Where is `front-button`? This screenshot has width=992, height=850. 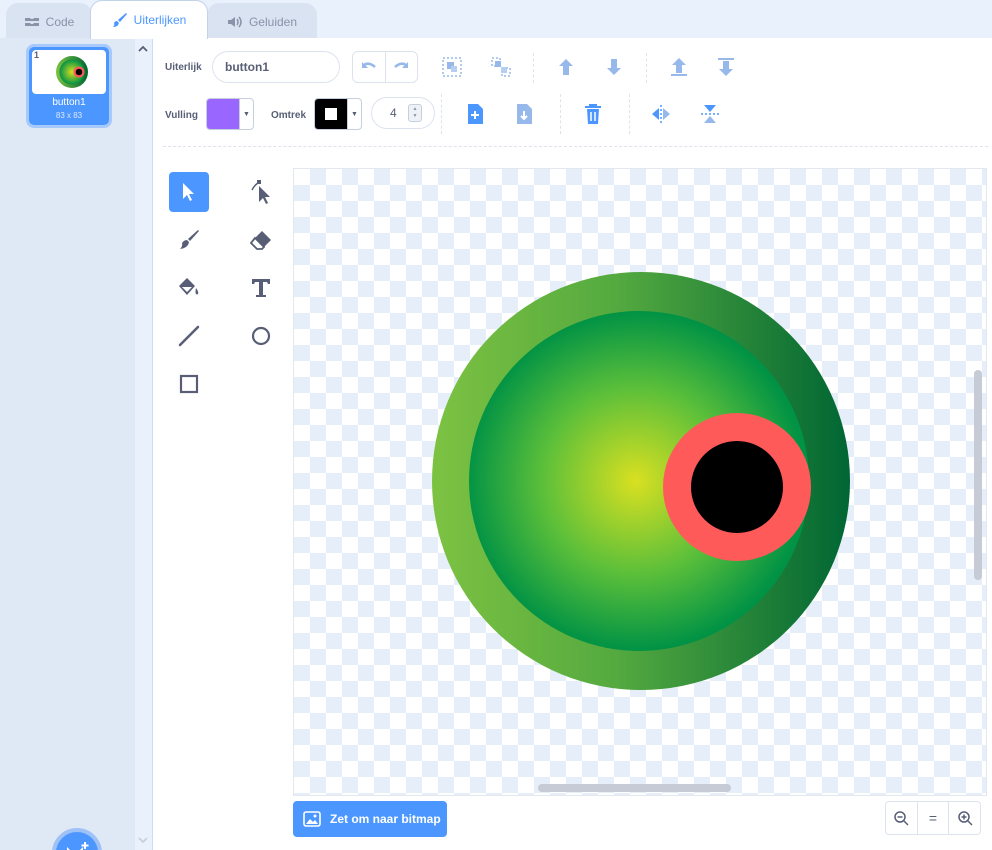 front-button is located at coordinates (679, 67).